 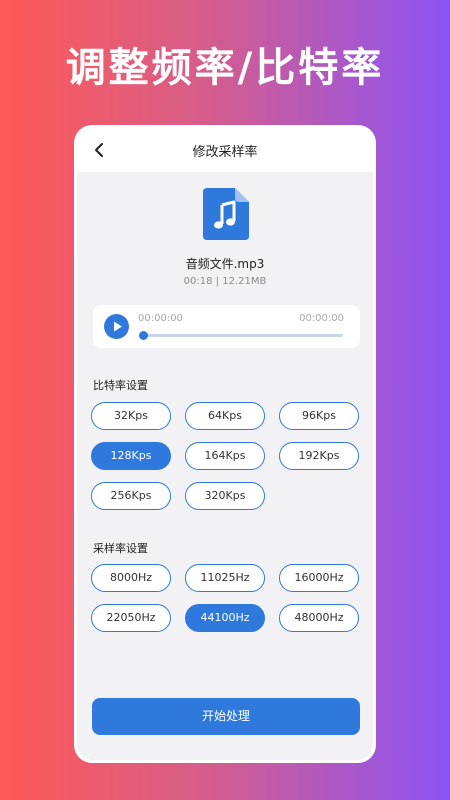 What do you see at coordinates (225, 281) in the screenshot?
I see `file-meta: 00:18 | 12.21MB` at bounding box center [225, 281].